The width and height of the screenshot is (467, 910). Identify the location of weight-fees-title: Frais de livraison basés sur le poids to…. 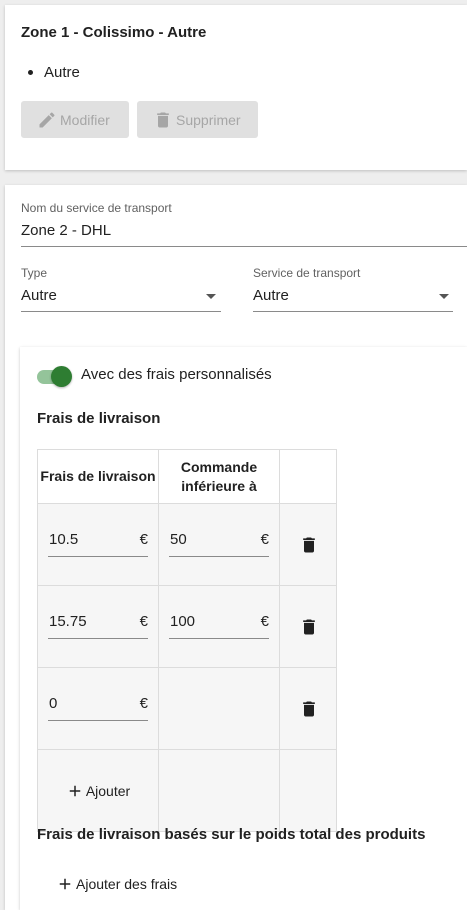
(231, 834).